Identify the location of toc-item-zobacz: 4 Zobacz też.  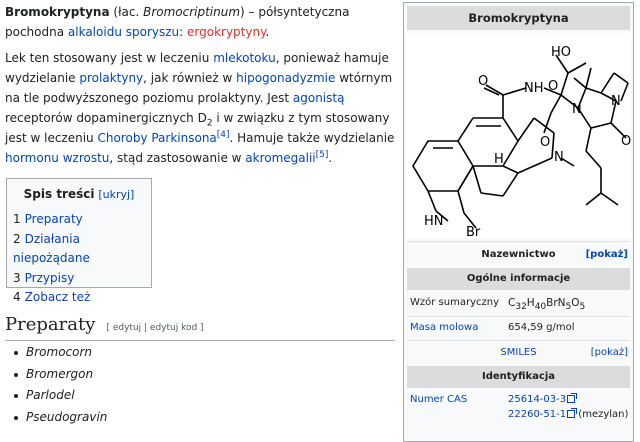
(82, 298).